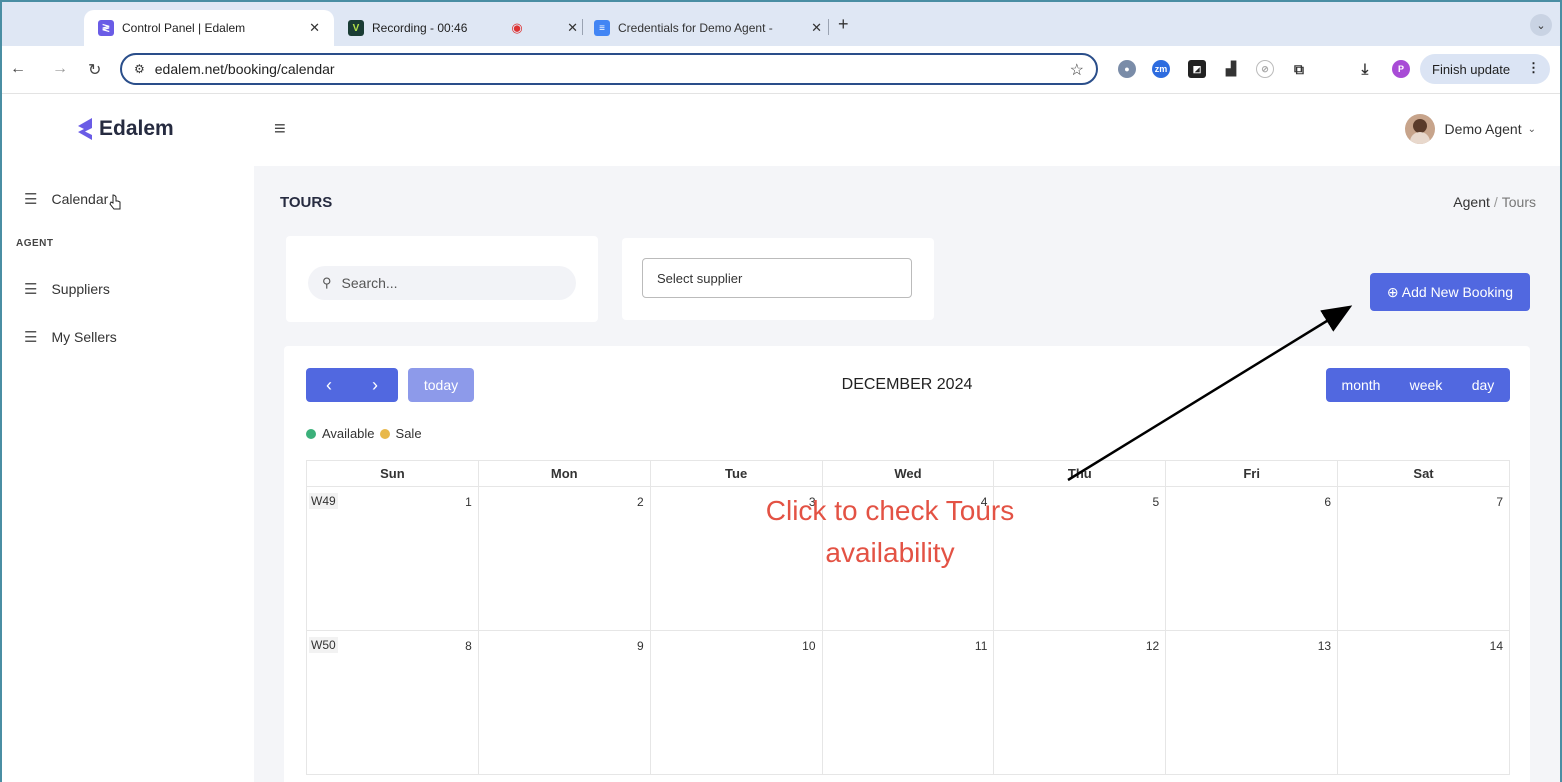 The image size is (1562, 782). What do you see at coordinates (1265, 69) in the screenshot?
I see `extension-5-icon: ⊘` at bounding box center [1265, 69].